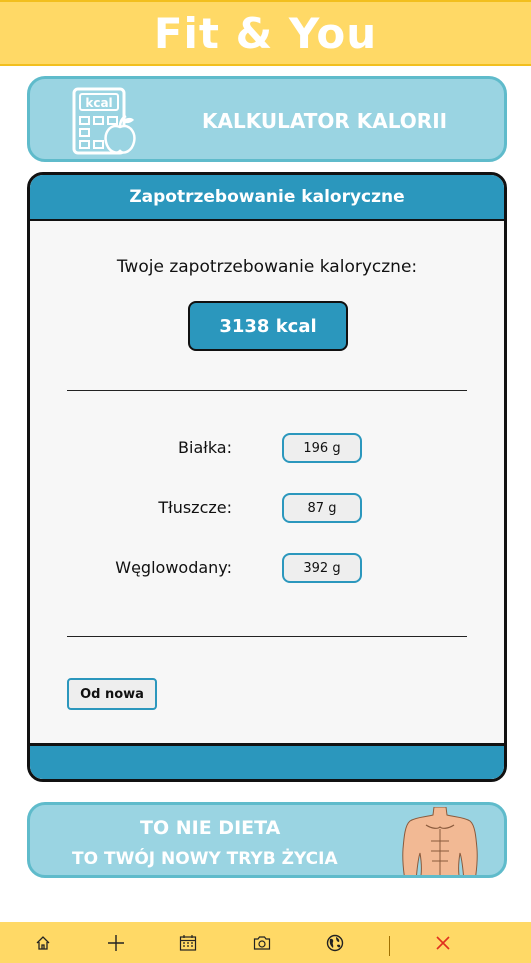  I want to click on lifestyle-banner: TO NIE DIETA TO TWÓJ NOWY TRYB ŻYCIA, so click(267, 840).